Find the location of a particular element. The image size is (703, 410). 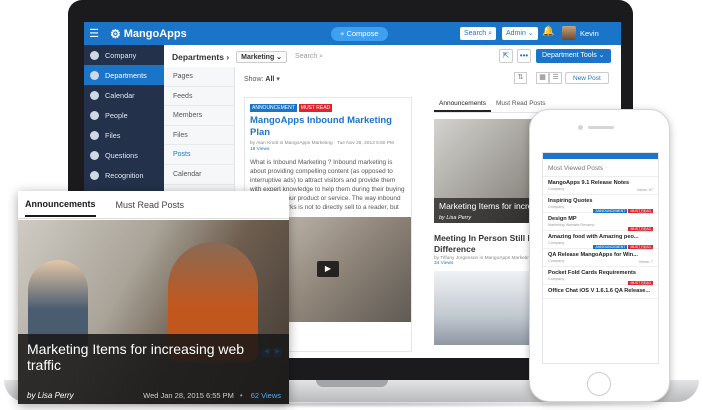

admin-button: Admin ⌄ is located at coordinates (520, 33).